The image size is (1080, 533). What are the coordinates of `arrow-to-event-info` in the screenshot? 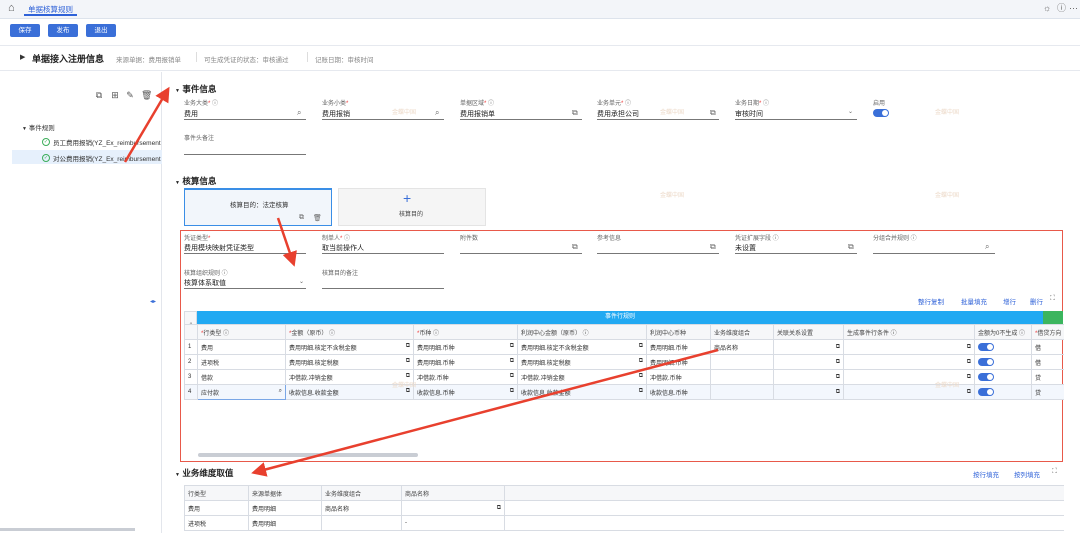 It's located at (146, 124).